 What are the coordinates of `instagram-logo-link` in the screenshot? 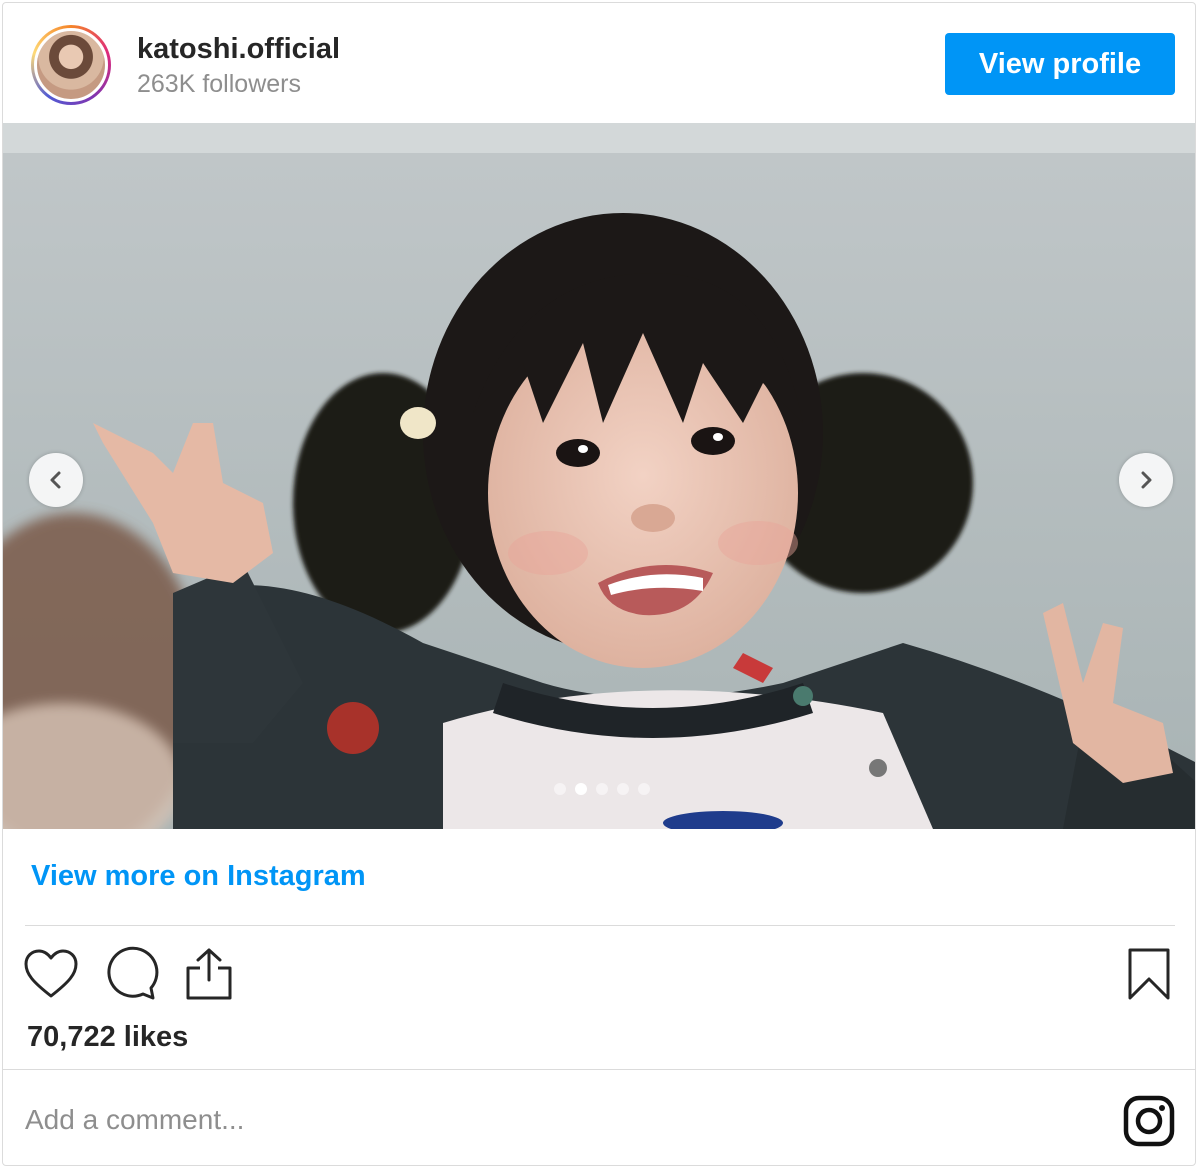 It's located at (1149, 1121).